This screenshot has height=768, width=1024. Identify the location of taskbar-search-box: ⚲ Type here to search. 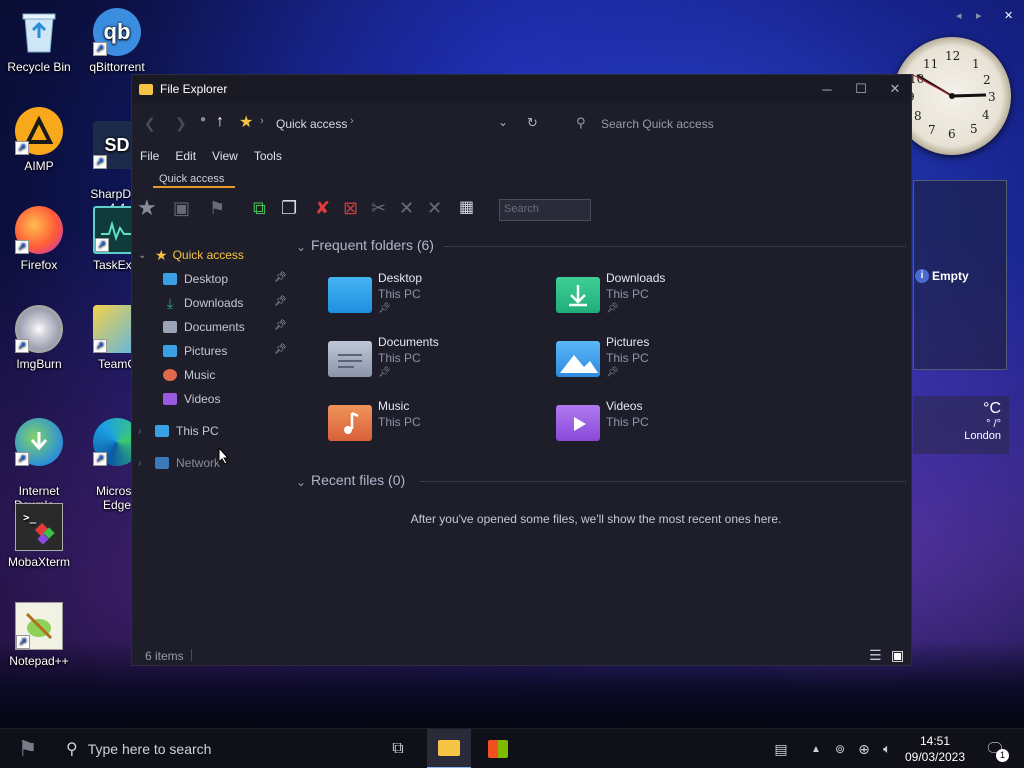
(206, 748).